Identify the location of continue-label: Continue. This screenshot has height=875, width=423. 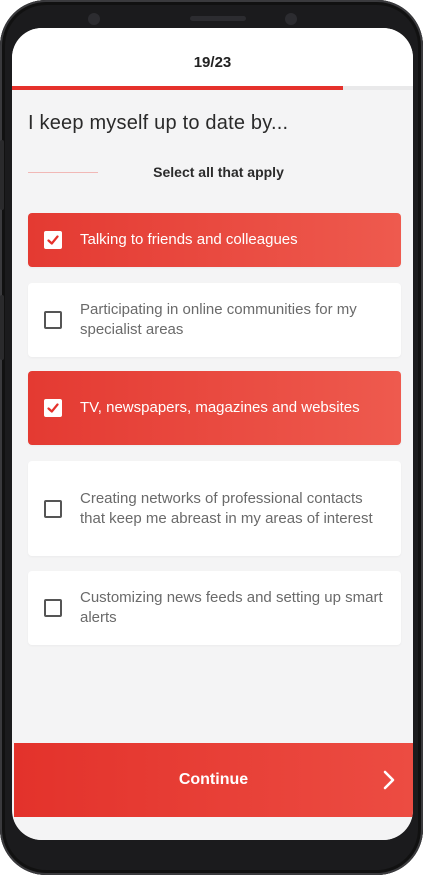
(213, 779).